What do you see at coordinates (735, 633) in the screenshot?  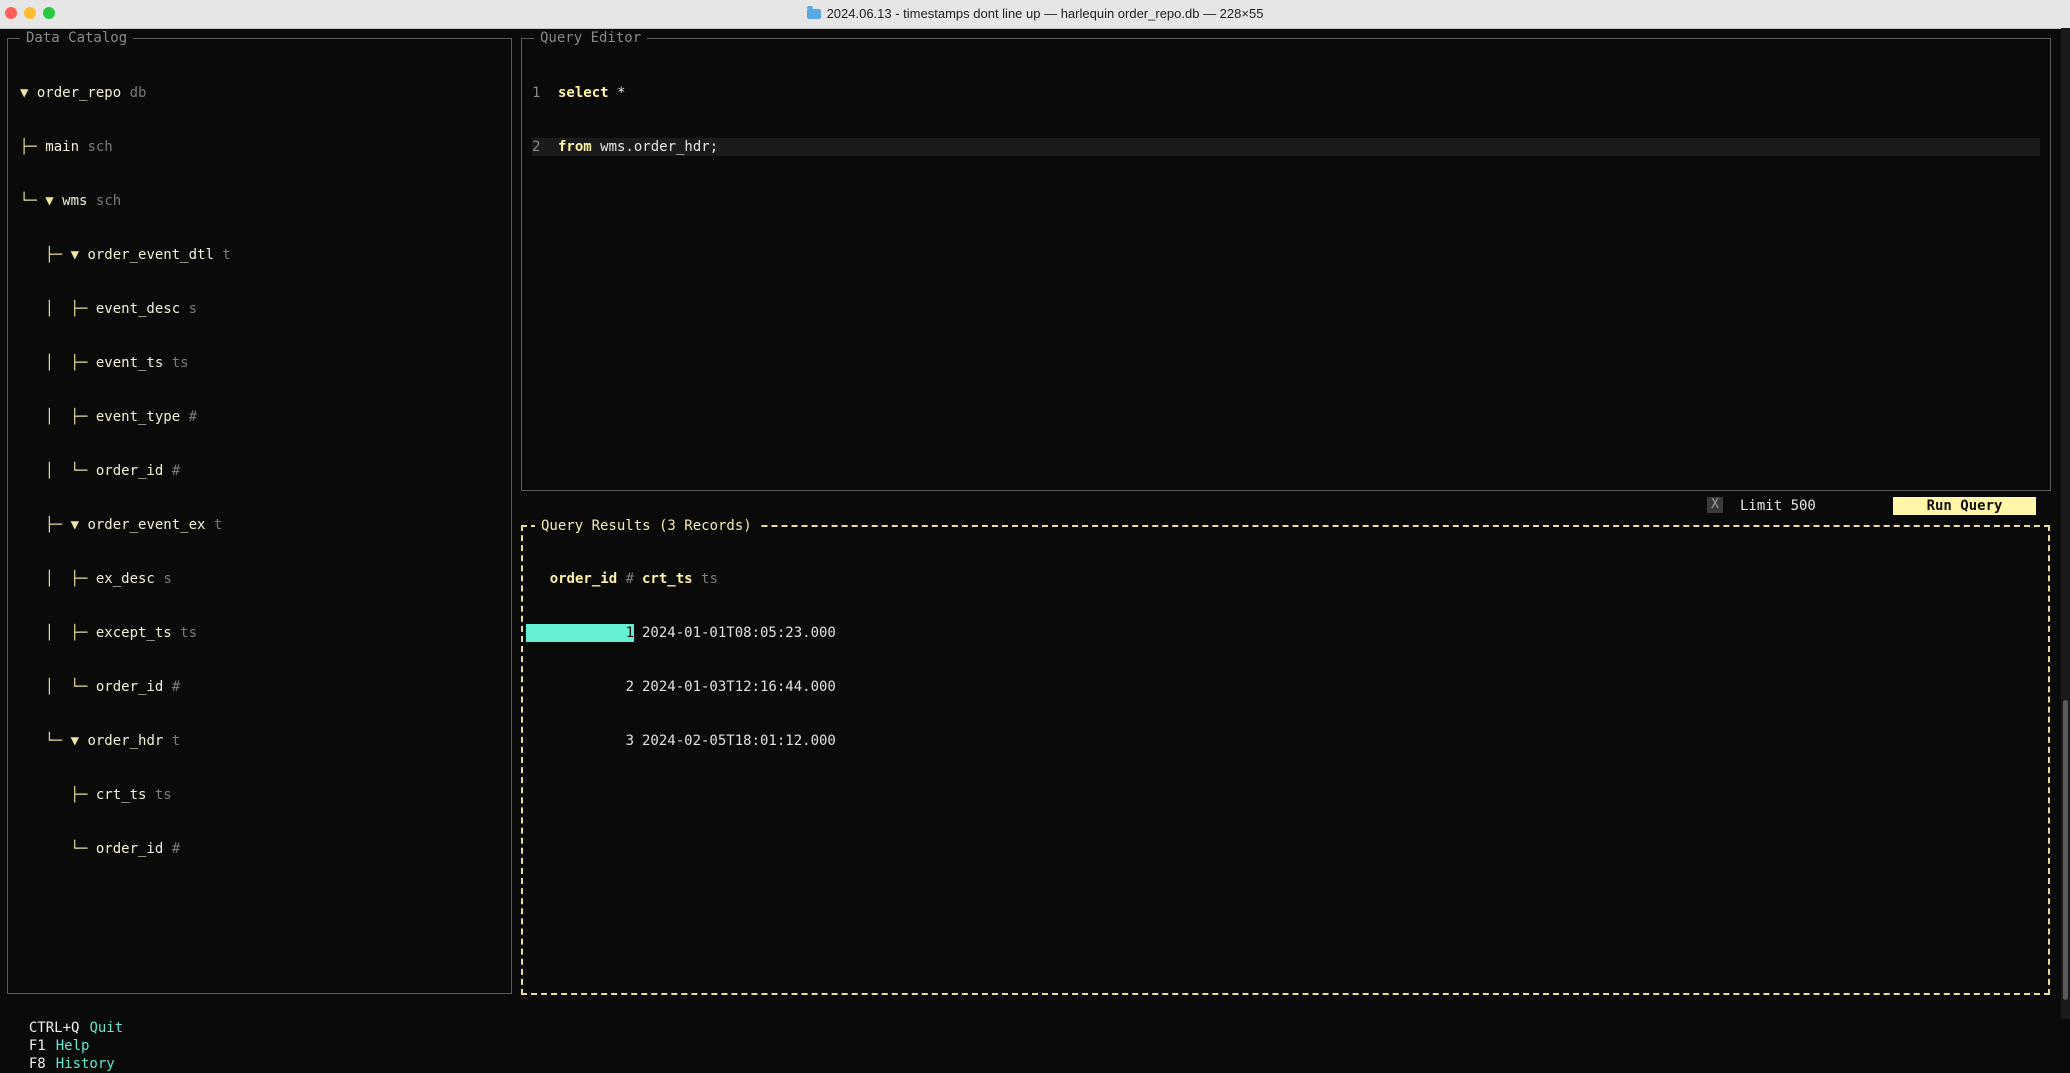 I see `table-cell: 2024-01-01T08:05:23.000` at bounding box center [735, 633].